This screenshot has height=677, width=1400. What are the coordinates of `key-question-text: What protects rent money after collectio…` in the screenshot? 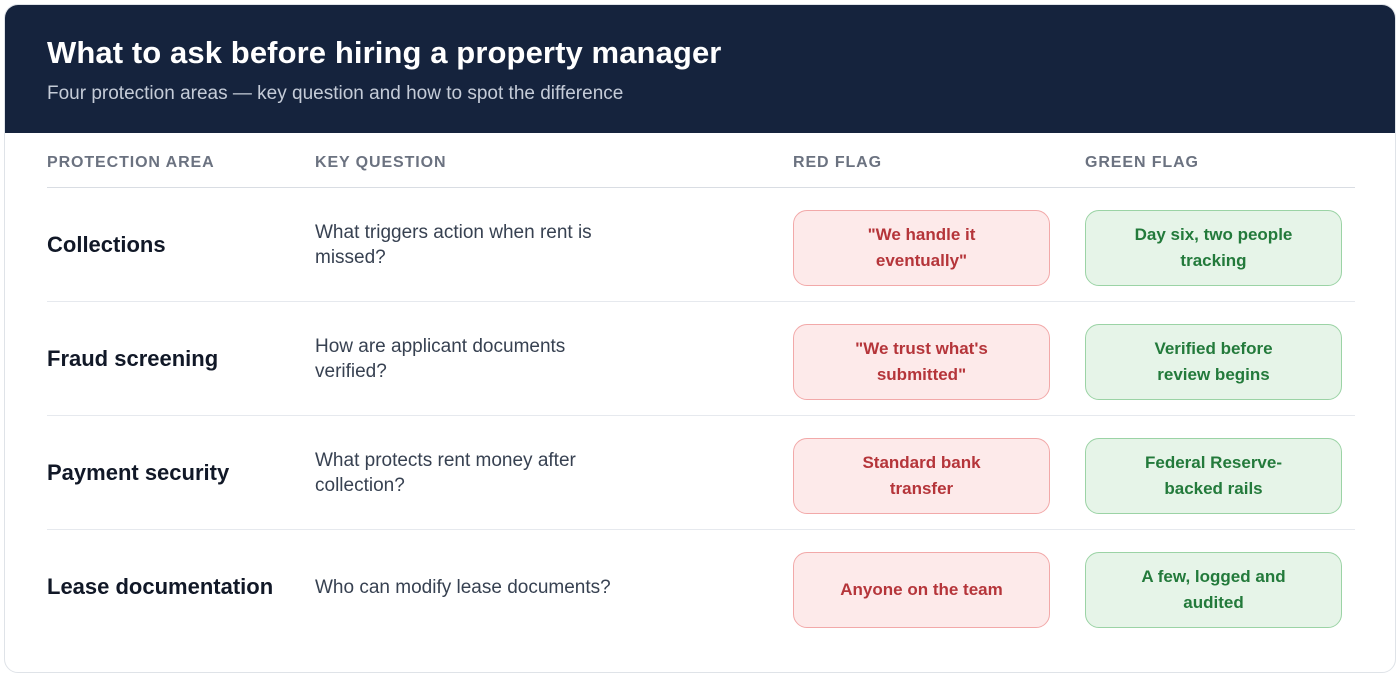 It's located at (445, 472).